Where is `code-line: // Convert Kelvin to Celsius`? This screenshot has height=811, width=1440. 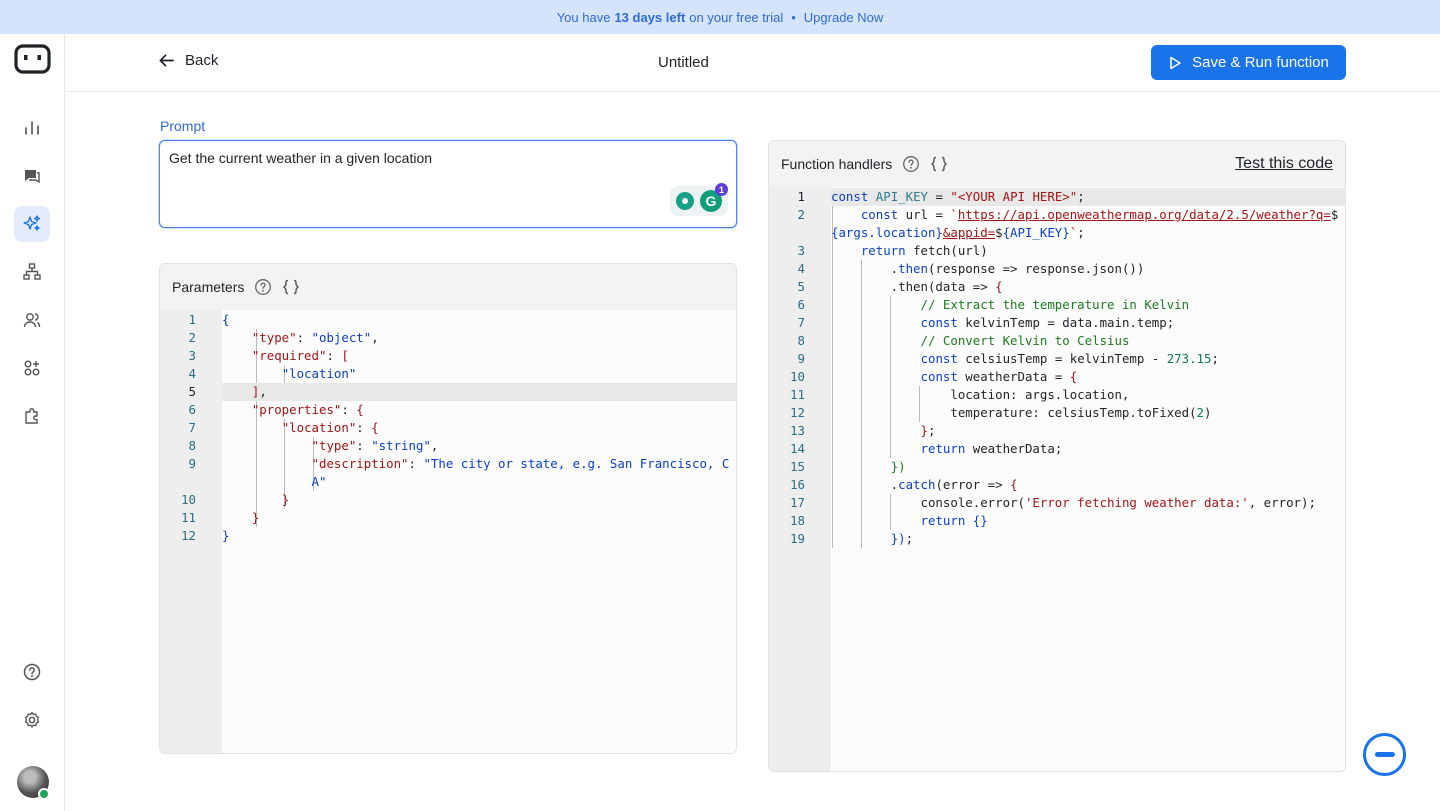 code-line: // Convert Kelvin to Celsius is located at coordinates (1025, 340).